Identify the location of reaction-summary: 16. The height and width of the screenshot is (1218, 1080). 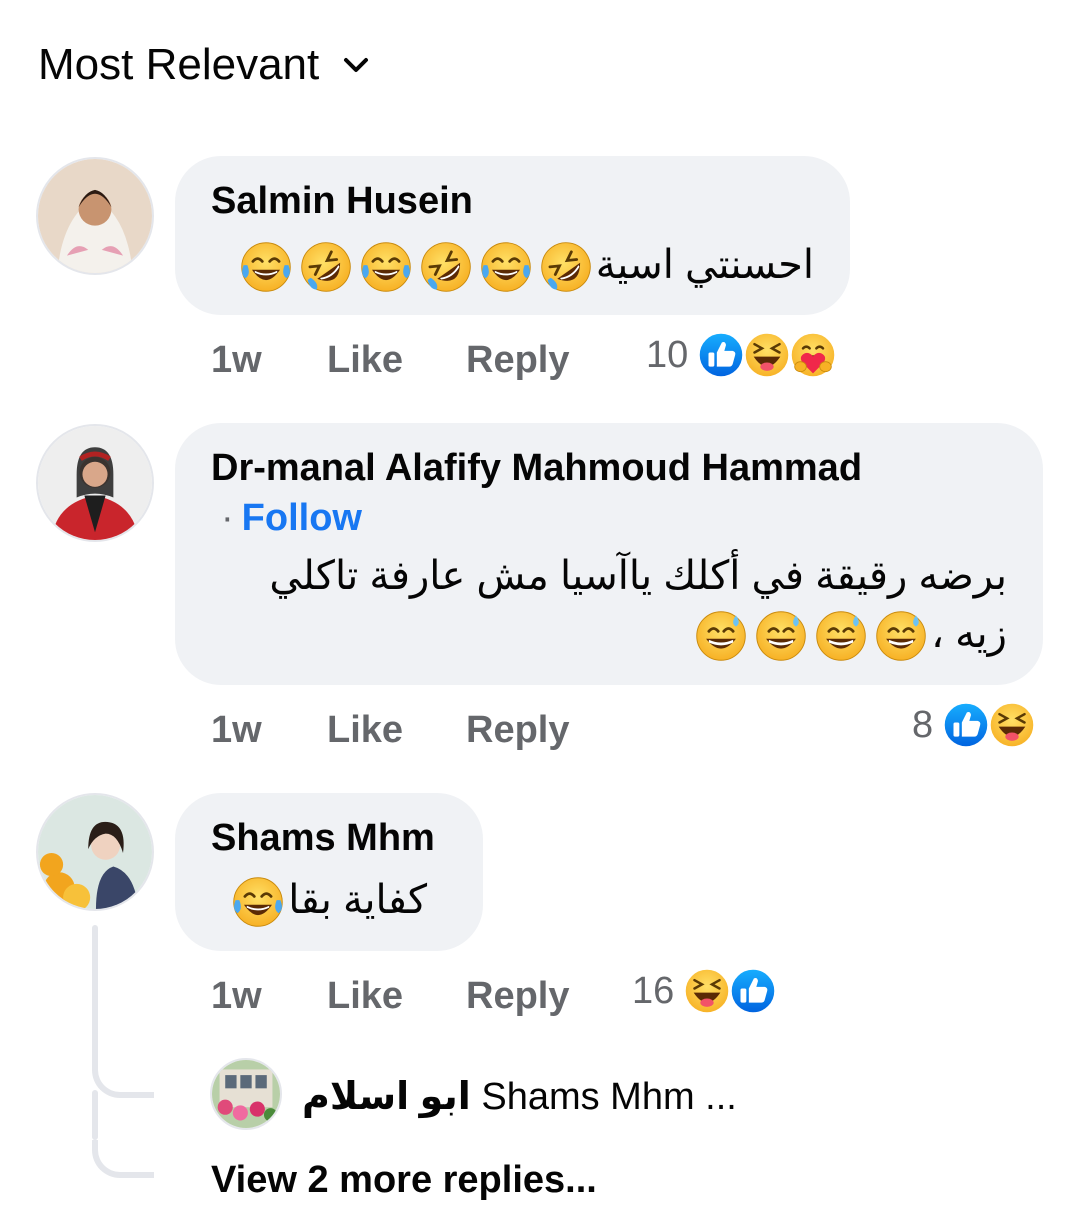
(705, 991).